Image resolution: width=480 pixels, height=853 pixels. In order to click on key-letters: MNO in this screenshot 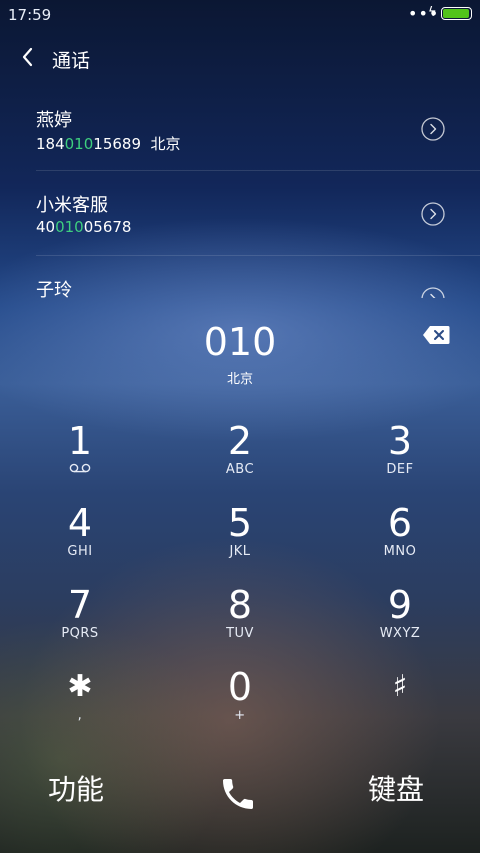, I will do `click(400, 551)`.